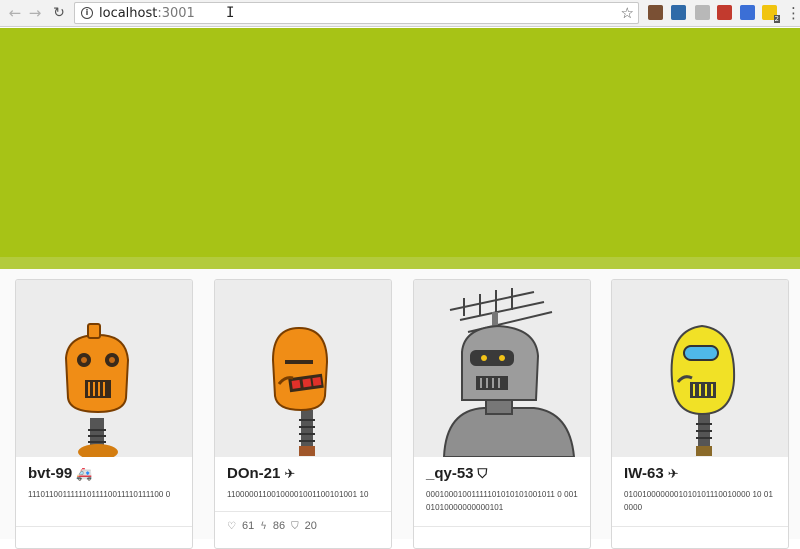  I want to click on robot-name: IW-63, so click(644, 473).